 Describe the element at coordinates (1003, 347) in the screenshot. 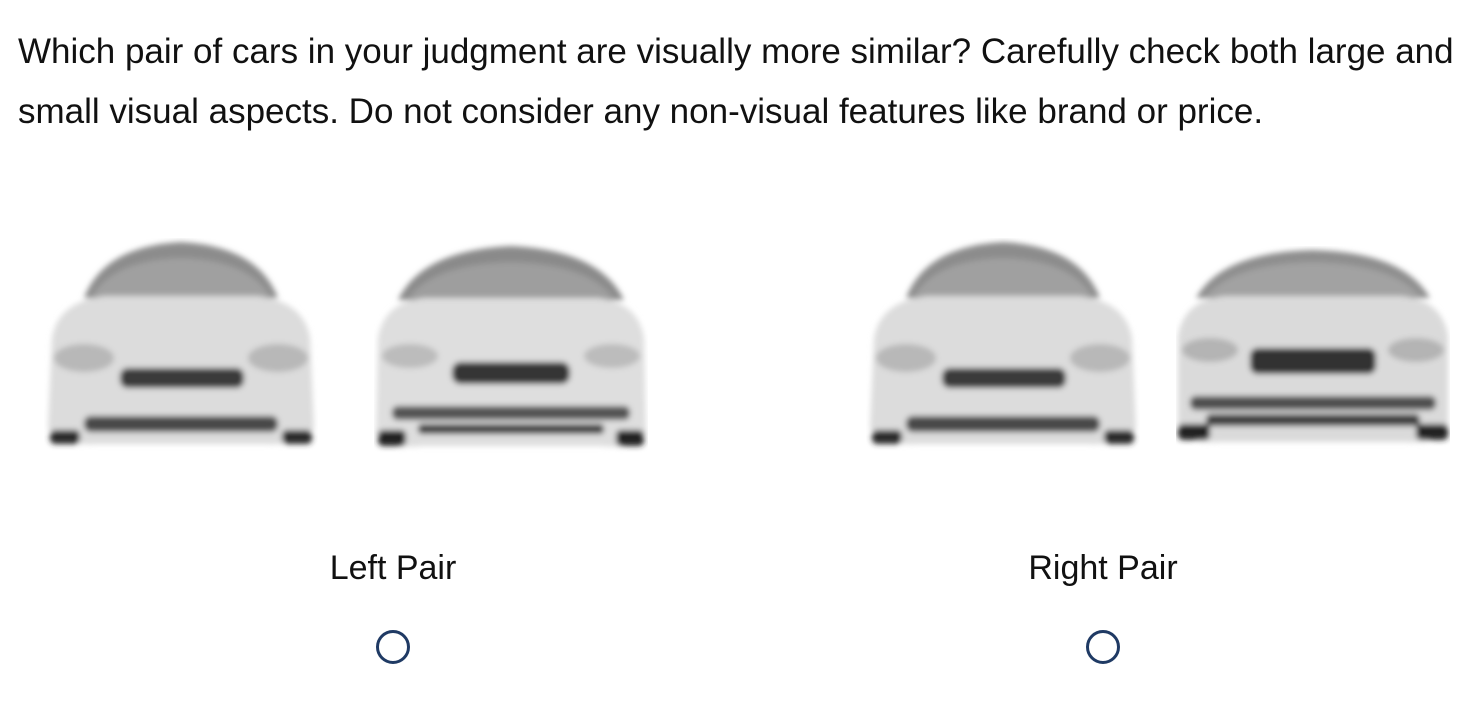

I see `right-pair-car-1-image` at that location.